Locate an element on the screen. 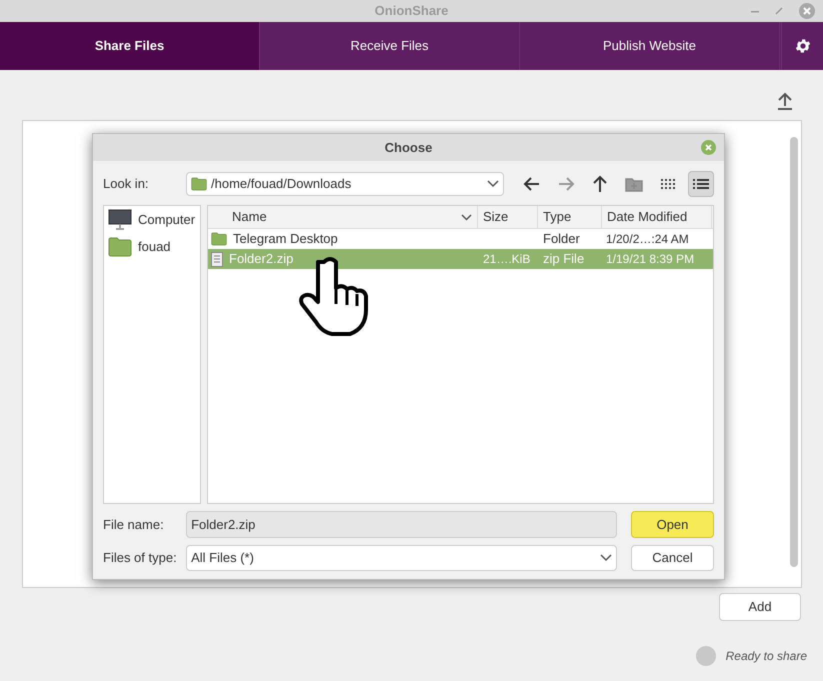  list-view-icon is located at coordinates (701, 184).